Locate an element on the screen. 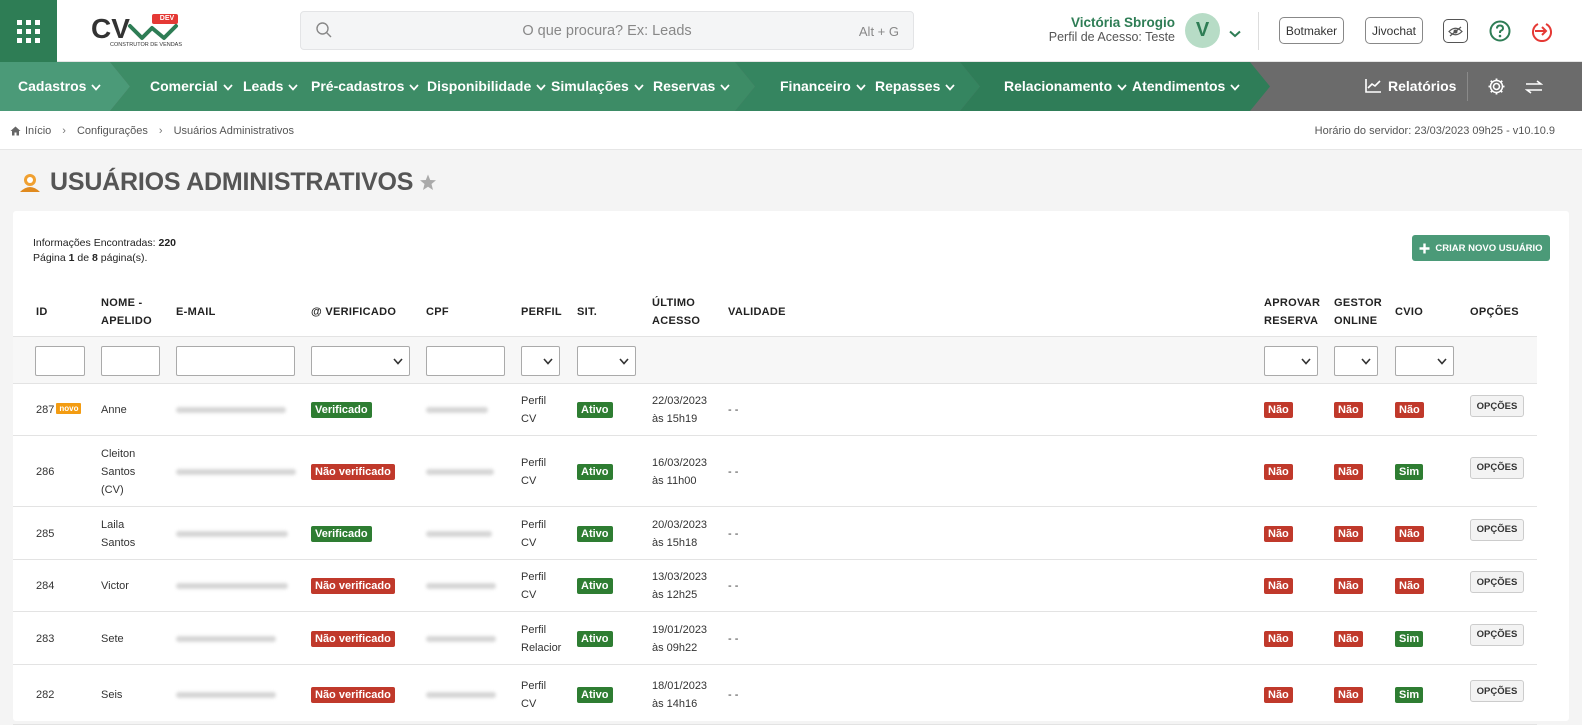 The width and height of the screenshot is (1582, 725). avatar: V is located at coordinates (1202, 30).